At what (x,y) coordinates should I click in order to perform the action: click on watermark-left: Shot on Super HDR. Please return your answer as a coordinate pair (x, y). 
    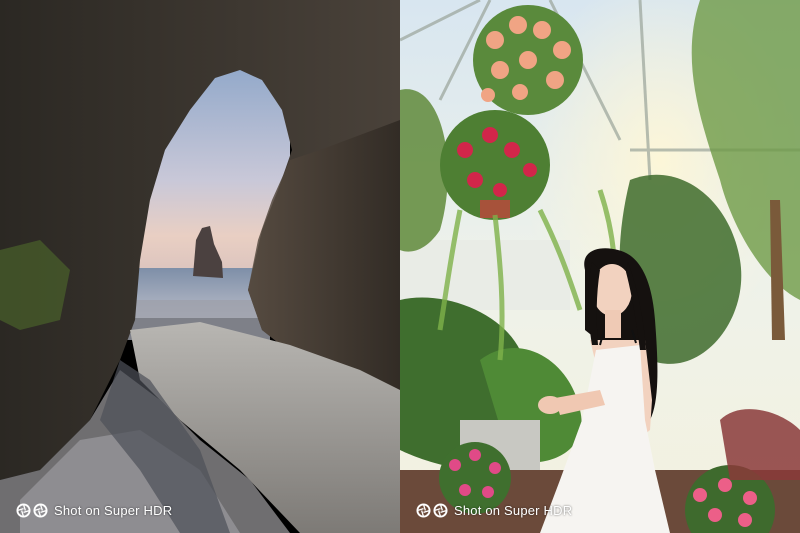
    Looking at the image, I should click on (94, 510).